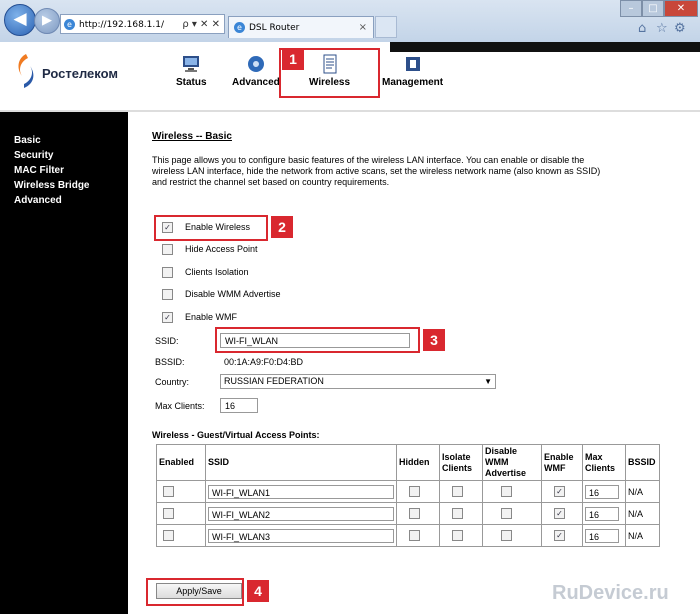 This screenshot has height=614, width=700. What do you see at coordinates (167, 250) in the screenshot?
I see `hide-access-point-checkbox` at bounding box center [167, 250].